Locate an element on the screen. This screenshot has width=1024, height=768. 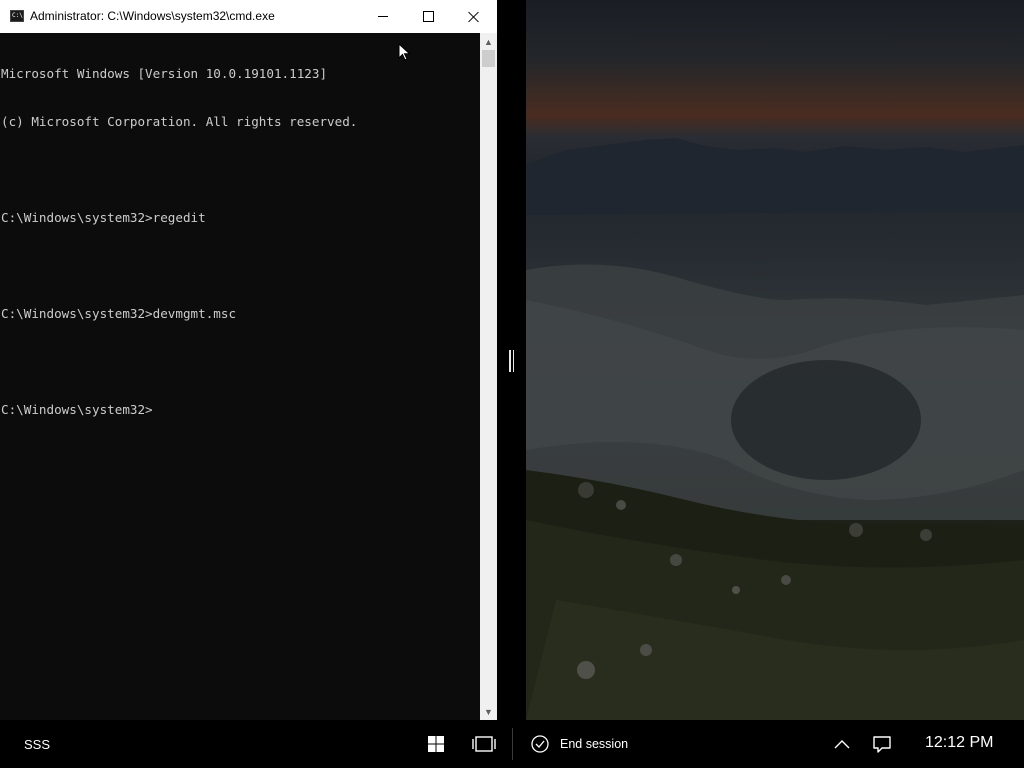
taskbar-divider is located at coordinates (512, 744).